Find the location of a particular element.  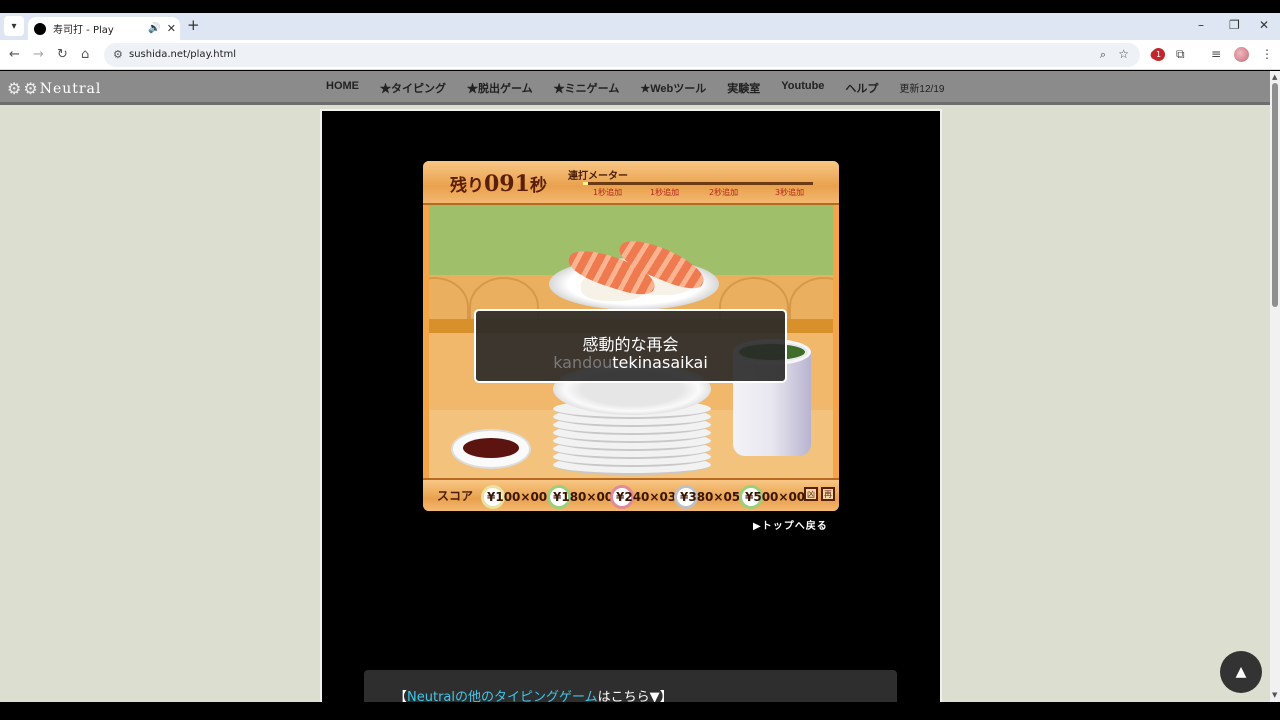

site-info-icon: ⚙ is located at coordinates (118, 54).